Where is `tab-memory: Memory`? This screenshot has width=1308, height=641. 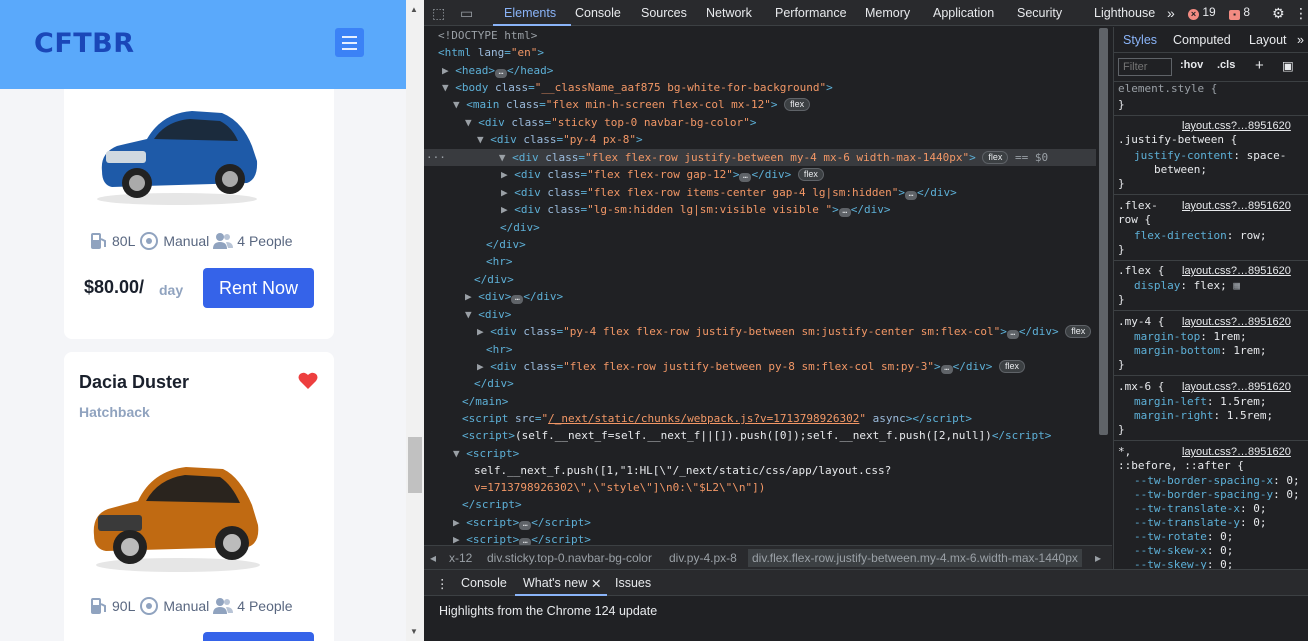
tab-memory: Memory is located at coordinates (887, 13).